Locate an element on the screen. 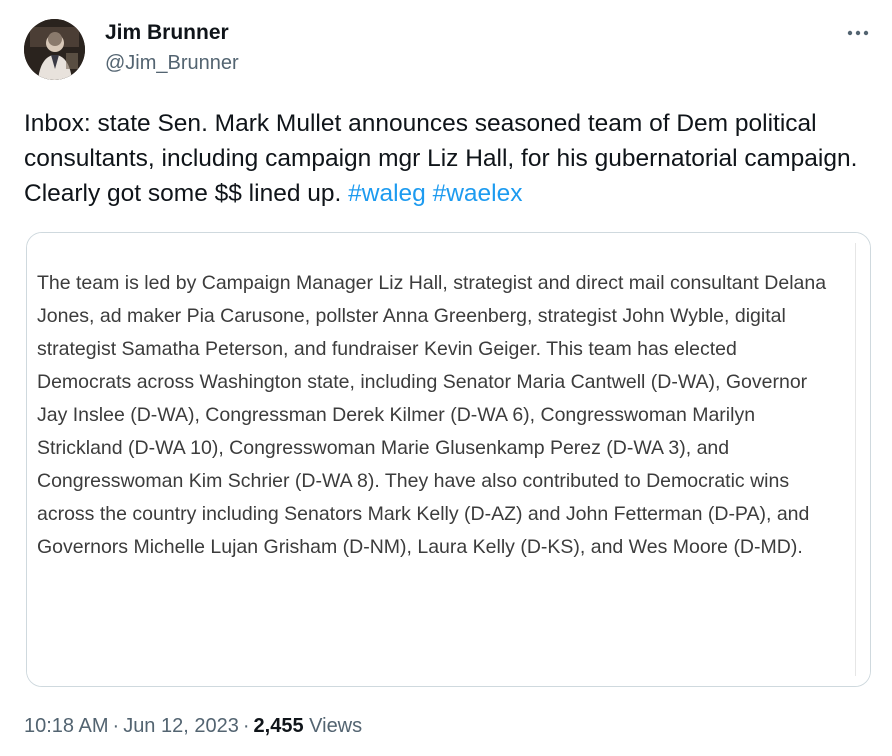 The image size is (892, 756). tweet-timestamp: 10:18 AM · Jun 12, 2023 is located at coordinates (131, 726).